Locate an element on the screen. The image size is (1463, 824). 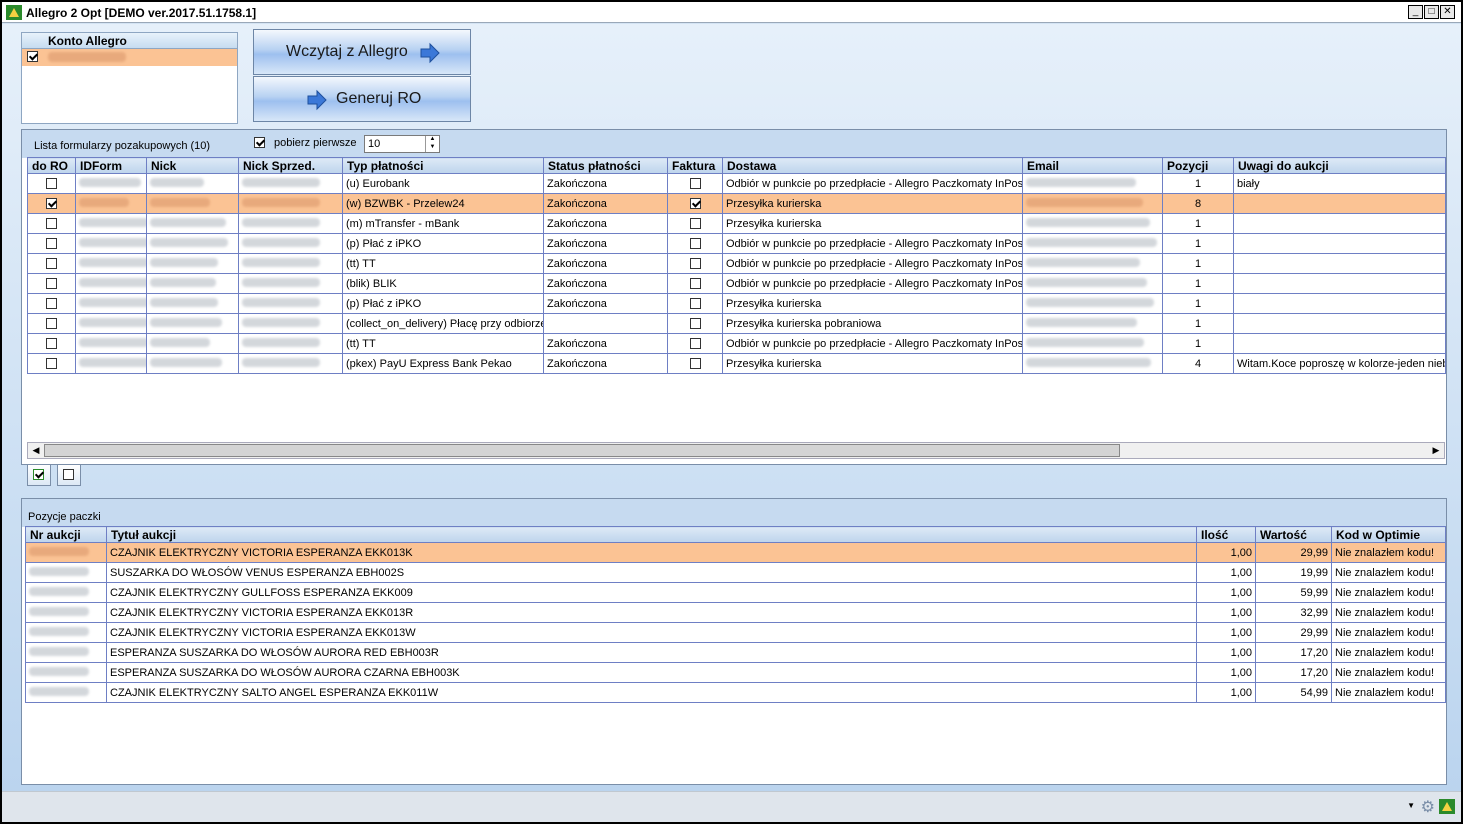
check-all-button is located at coordinates (39, 475).